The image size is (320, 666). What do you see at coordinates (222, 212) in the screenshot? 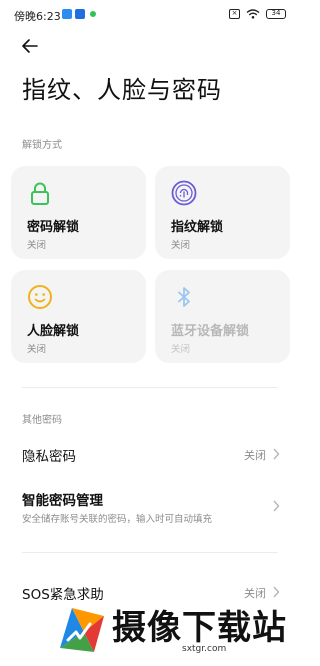
I see `card-fingerprint-unlock: 指纹解锁 关闭` at bounding box center [222, 212].